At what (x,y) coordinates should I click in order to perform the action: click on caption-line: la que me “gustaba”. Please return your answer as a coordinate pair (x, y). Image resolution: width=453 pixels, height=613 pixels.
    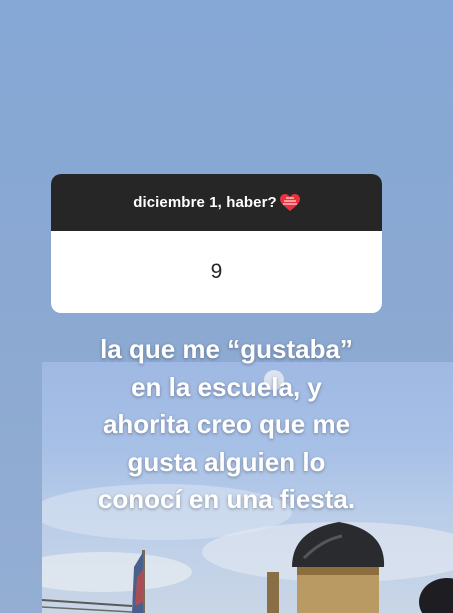
    Looking at the image, I should click on (226, 349).